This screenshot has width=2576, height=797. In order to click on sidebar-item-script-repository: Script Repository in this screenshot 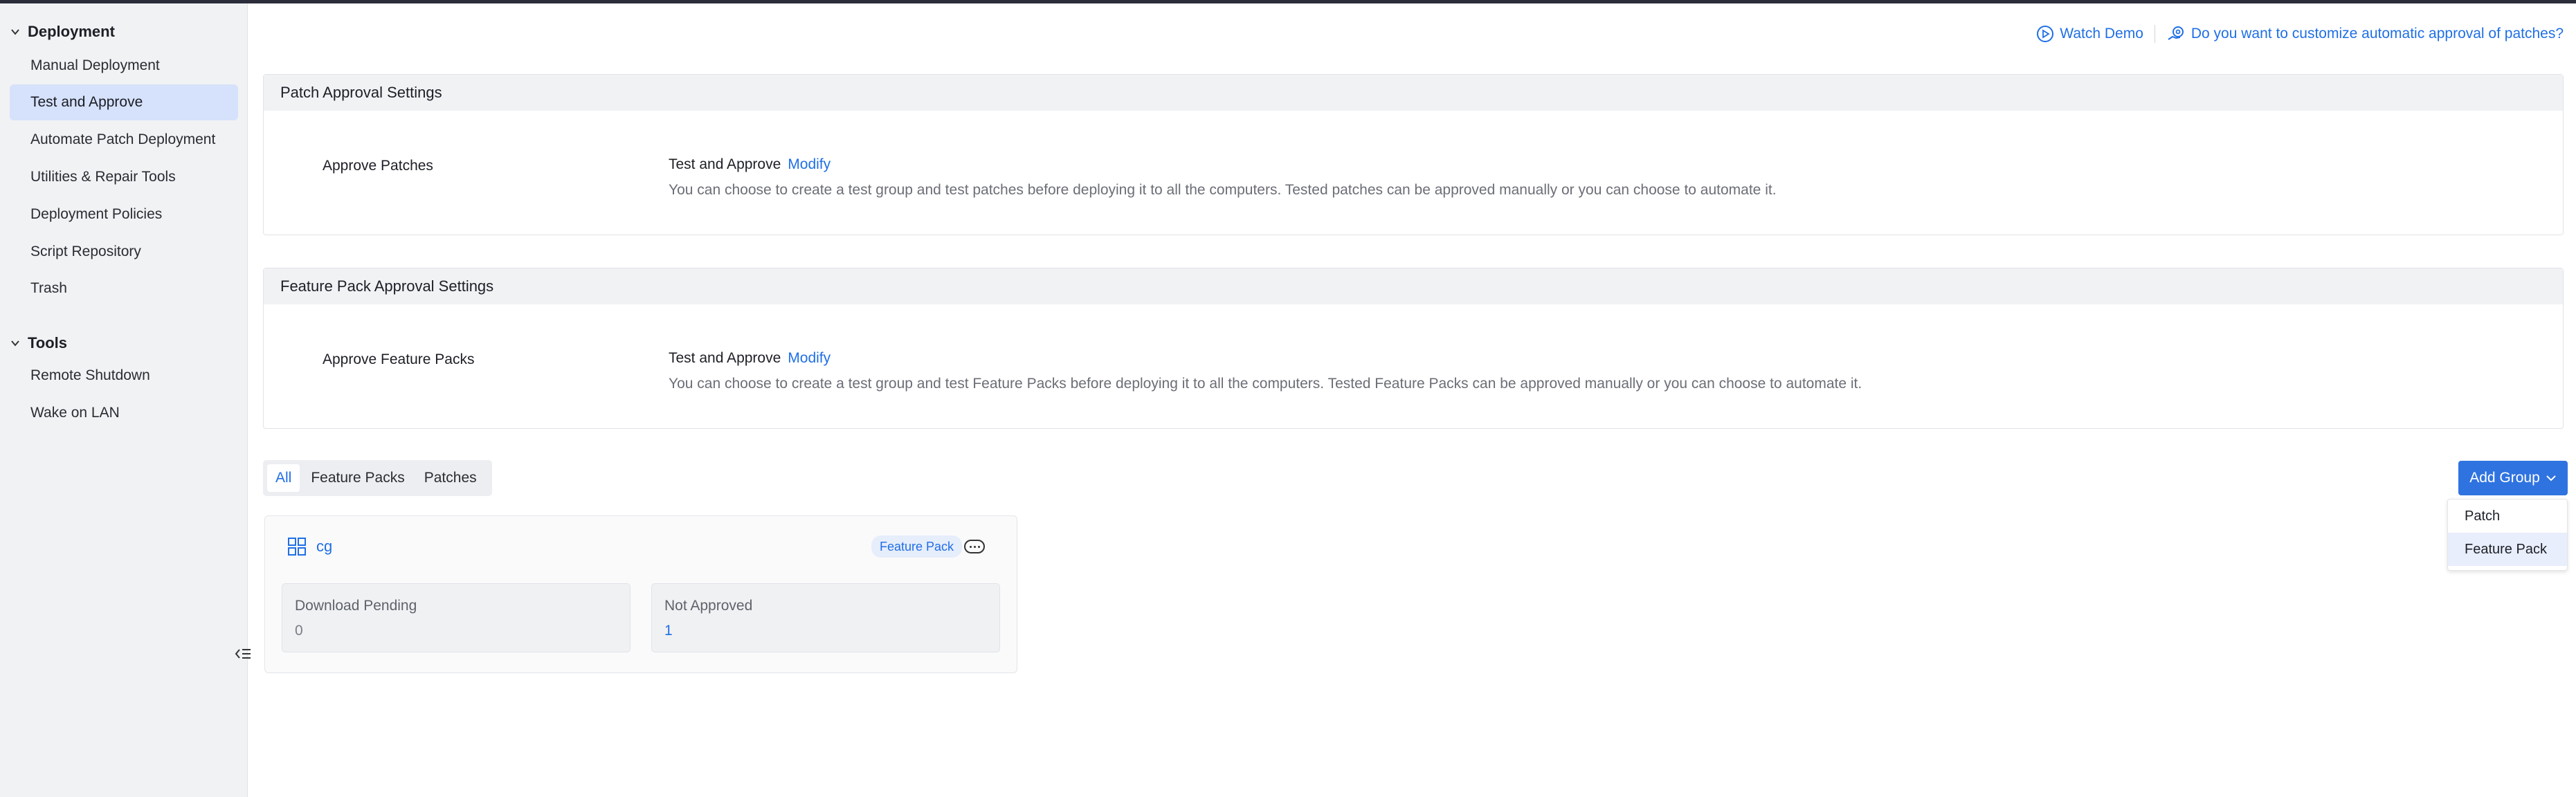, I will do `click(124, 252)`.